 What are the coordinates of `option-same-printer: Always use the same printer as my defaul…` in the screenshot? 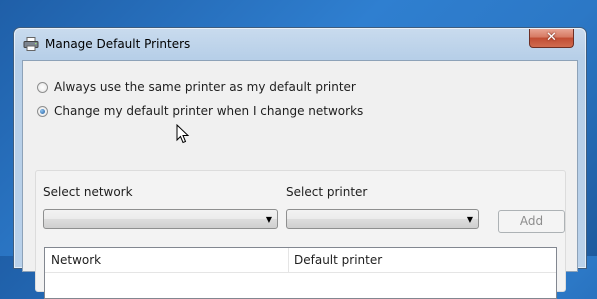 It's located at (196, 87).